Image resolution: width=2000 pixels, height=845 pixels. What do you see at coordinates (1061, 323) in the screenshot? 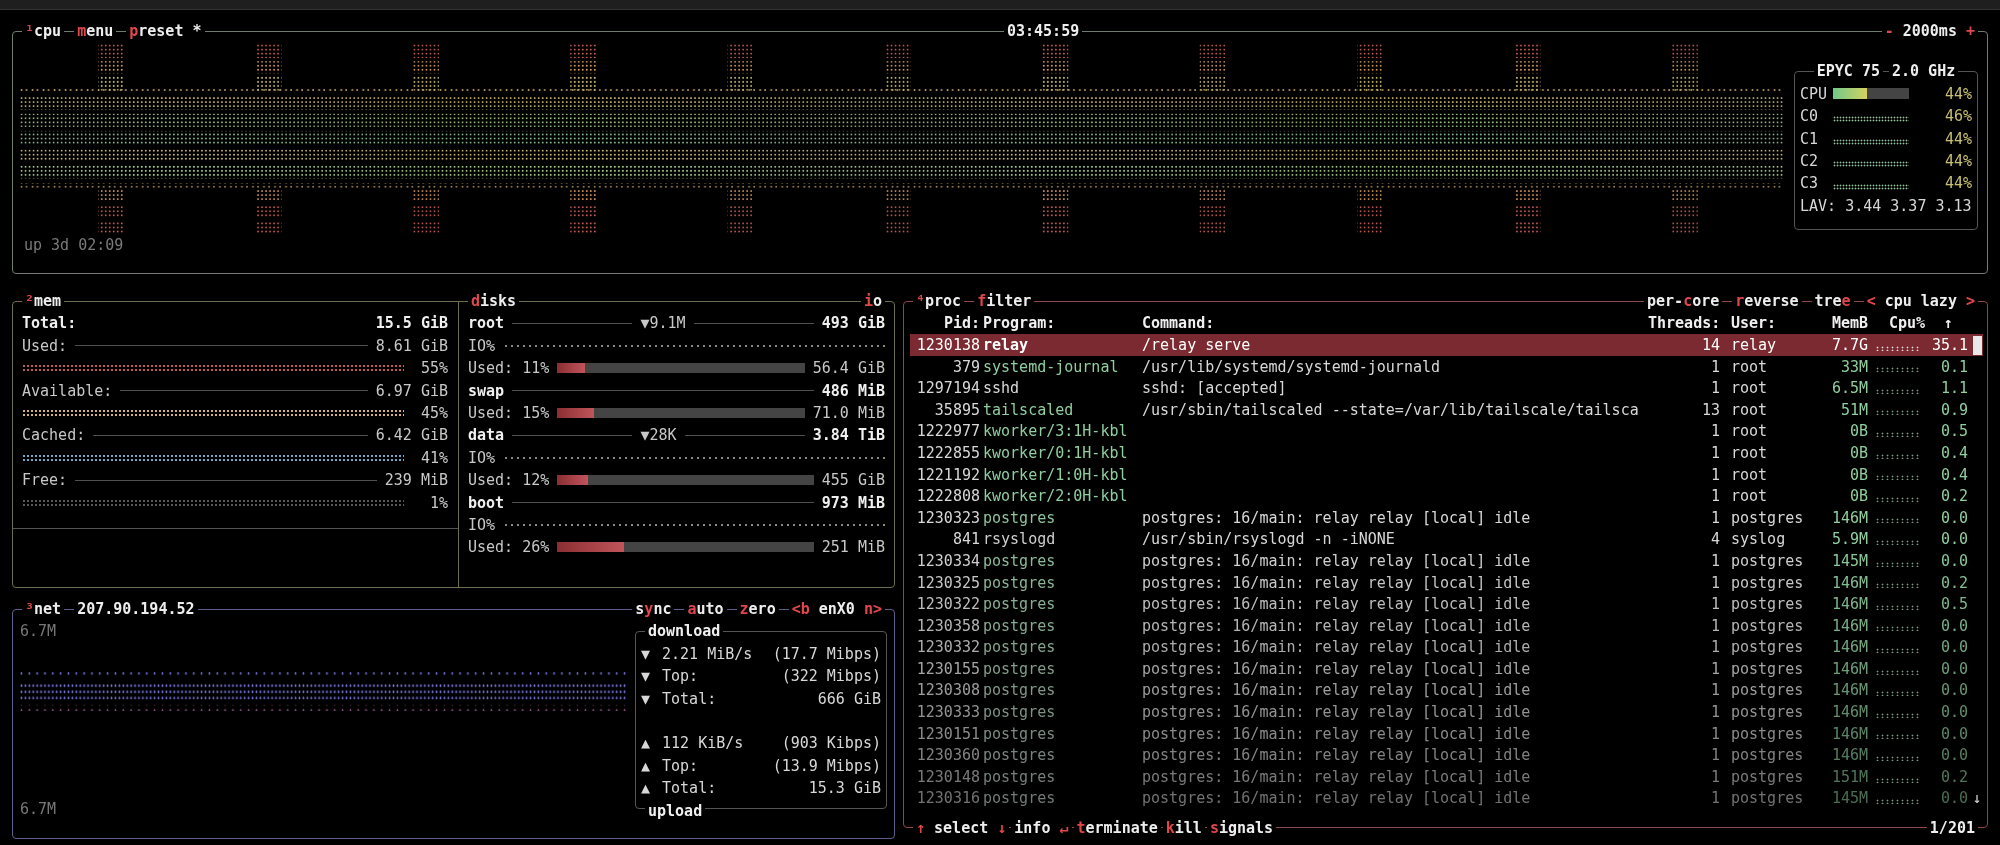
I see `column-header: Program:` at bounding box center [1061, 323].